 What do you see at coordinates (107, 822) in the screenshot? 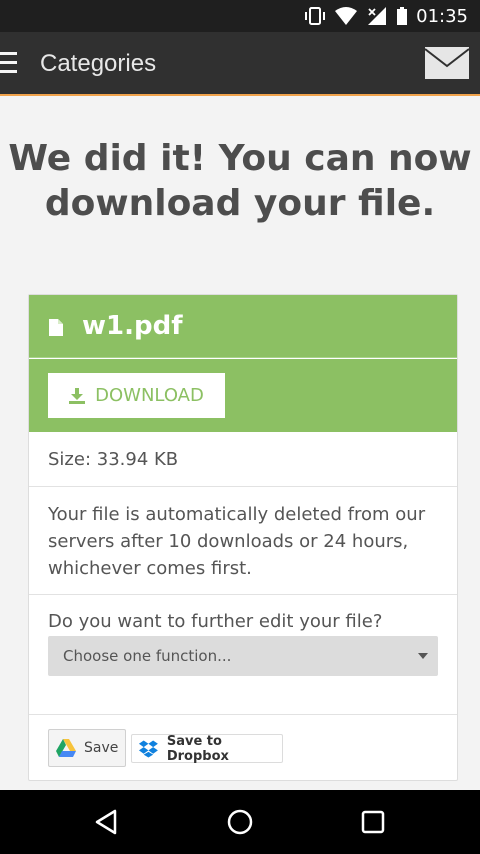
I see `back-icon` at bounding box center [107, 822].